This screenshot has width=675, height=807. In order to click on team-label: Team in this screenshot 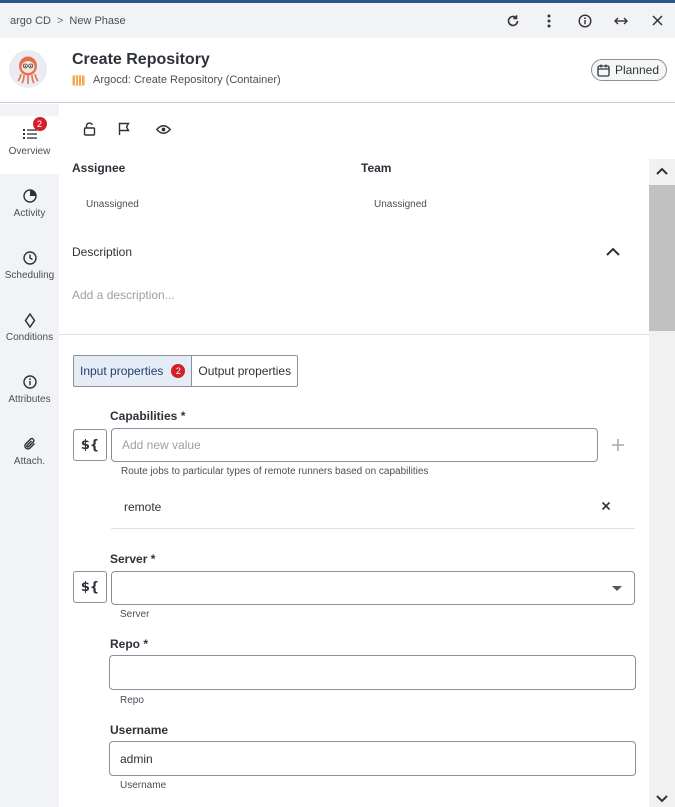, I will do `click(376, 168)`.